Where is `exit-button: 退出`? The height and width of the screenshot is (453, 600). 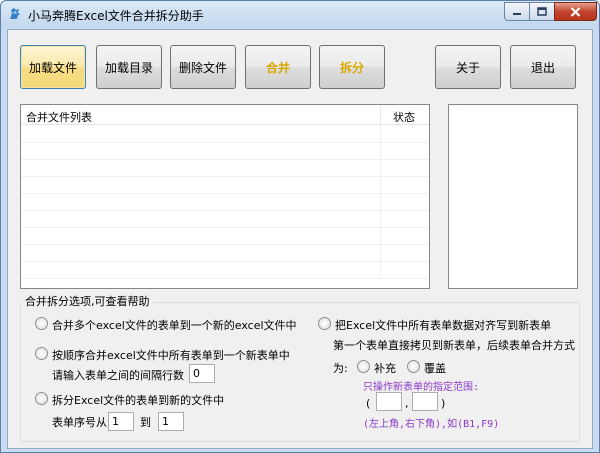 exit-button: 退出 is located at coordinates (543, 67).